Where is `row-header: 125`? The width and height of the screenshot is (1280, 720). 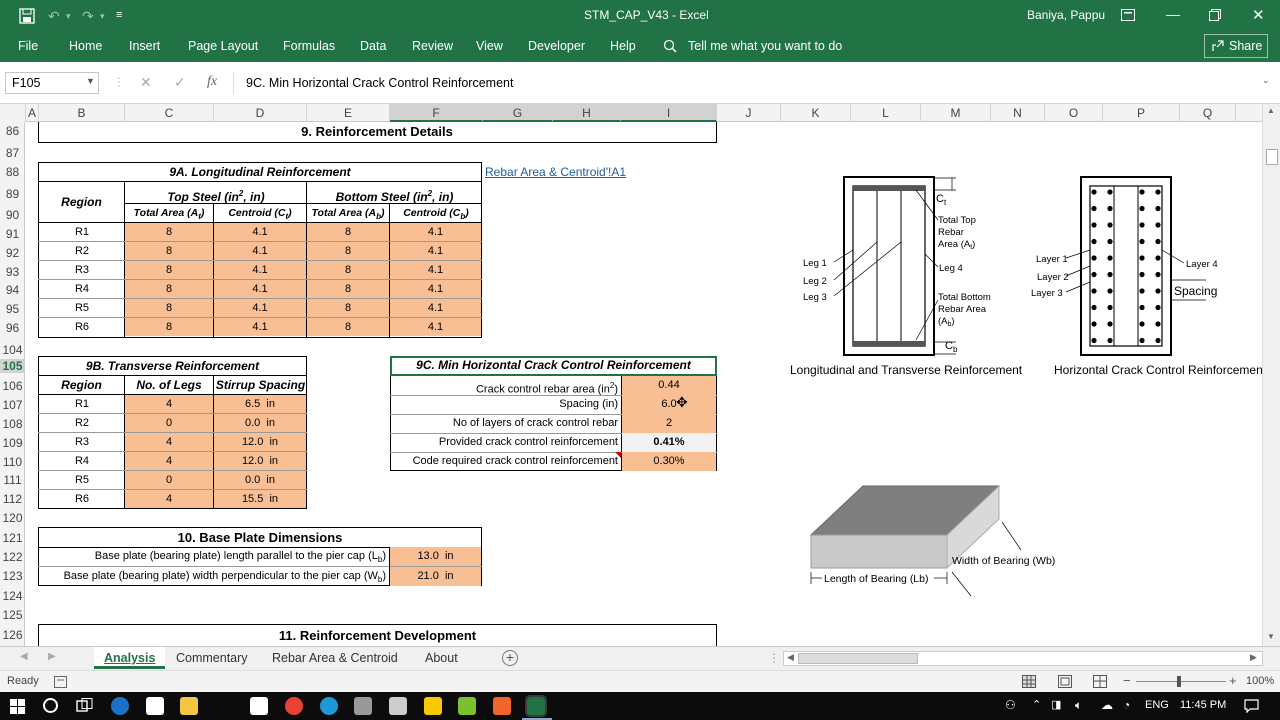 row-header: 125 is located at coordinates (12, 615).